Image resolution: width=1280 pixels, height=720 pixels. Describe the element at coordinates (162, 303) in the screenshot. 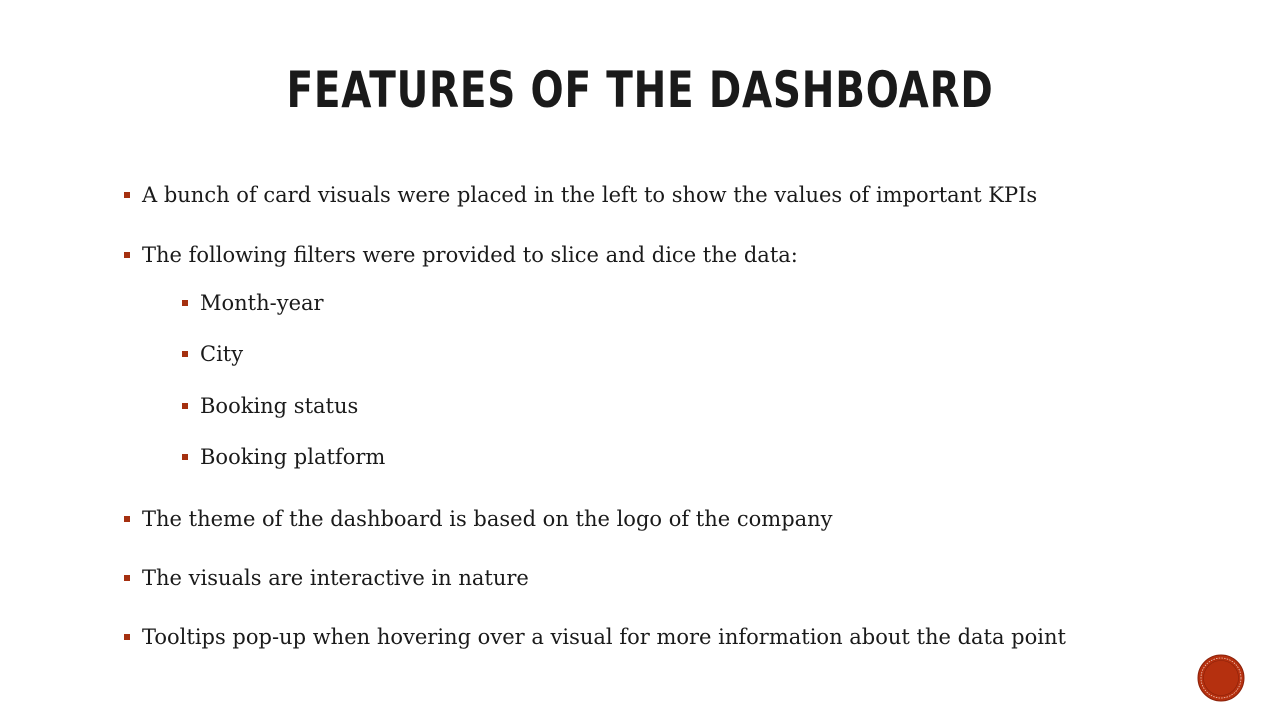

I see `sub-bullet-item: Month-year` at that location.